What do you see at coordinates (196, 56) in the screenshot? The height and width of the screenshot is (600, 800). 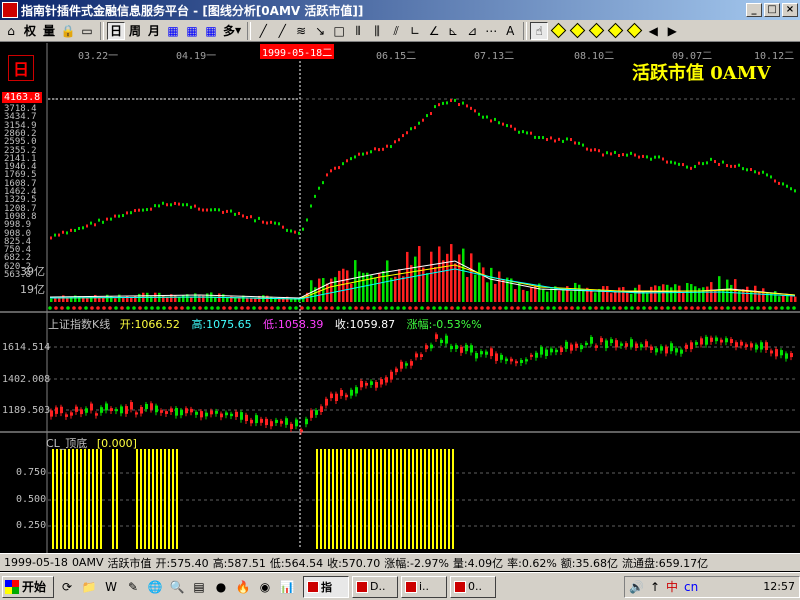 I see `date-tick: 04.19一` at bounding box center [196, 56].